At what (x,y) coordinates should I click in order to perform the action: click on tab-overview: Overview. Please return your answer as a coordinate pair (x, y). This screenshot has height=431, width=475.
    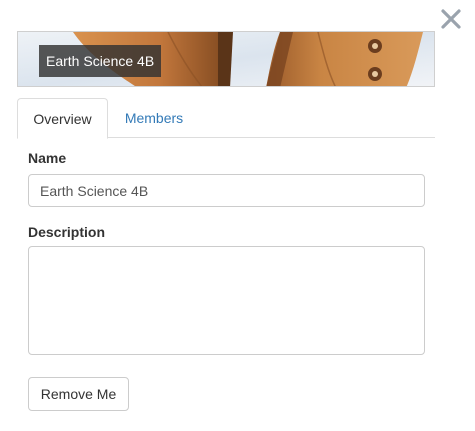
    Looking at the image, I should click on (62, 118).